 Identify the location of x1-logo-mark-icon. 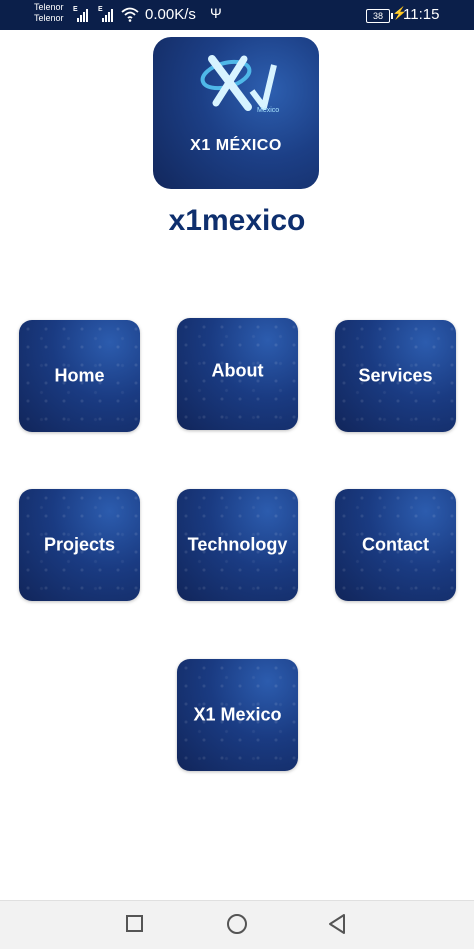
(238, 83).